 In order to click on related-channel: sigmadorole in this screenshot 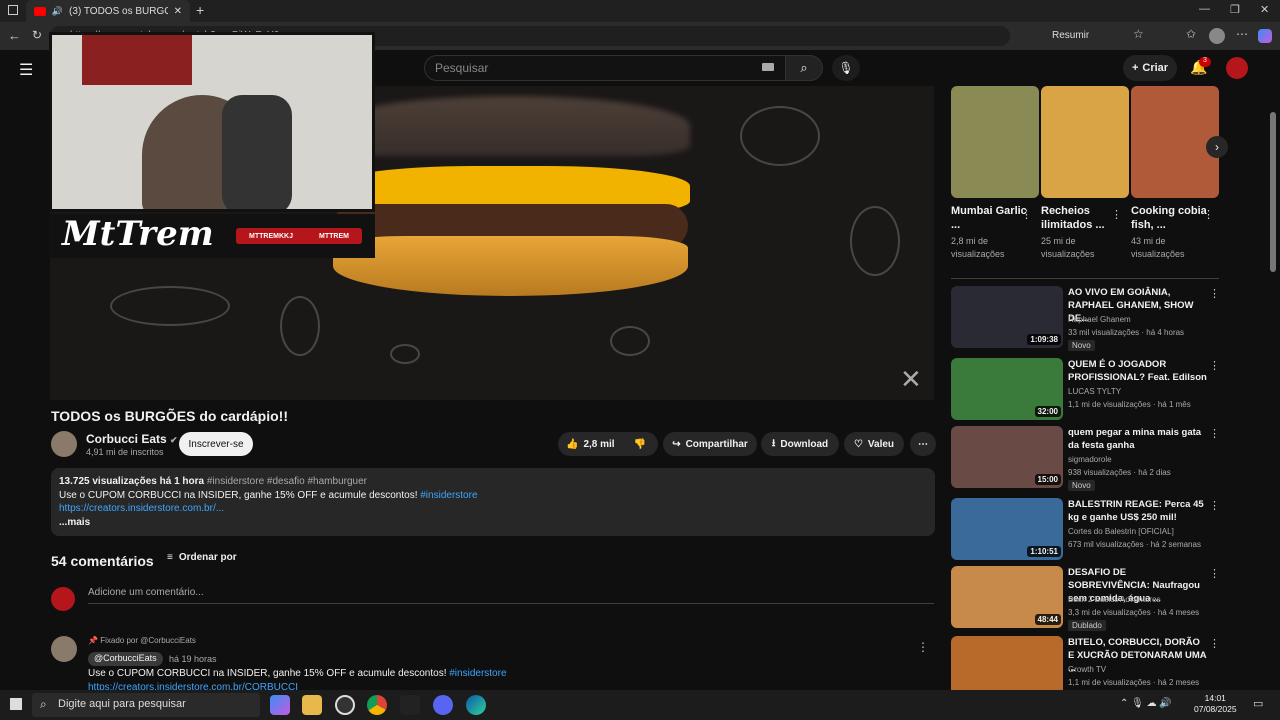, I will do `click(1090, 459)`.